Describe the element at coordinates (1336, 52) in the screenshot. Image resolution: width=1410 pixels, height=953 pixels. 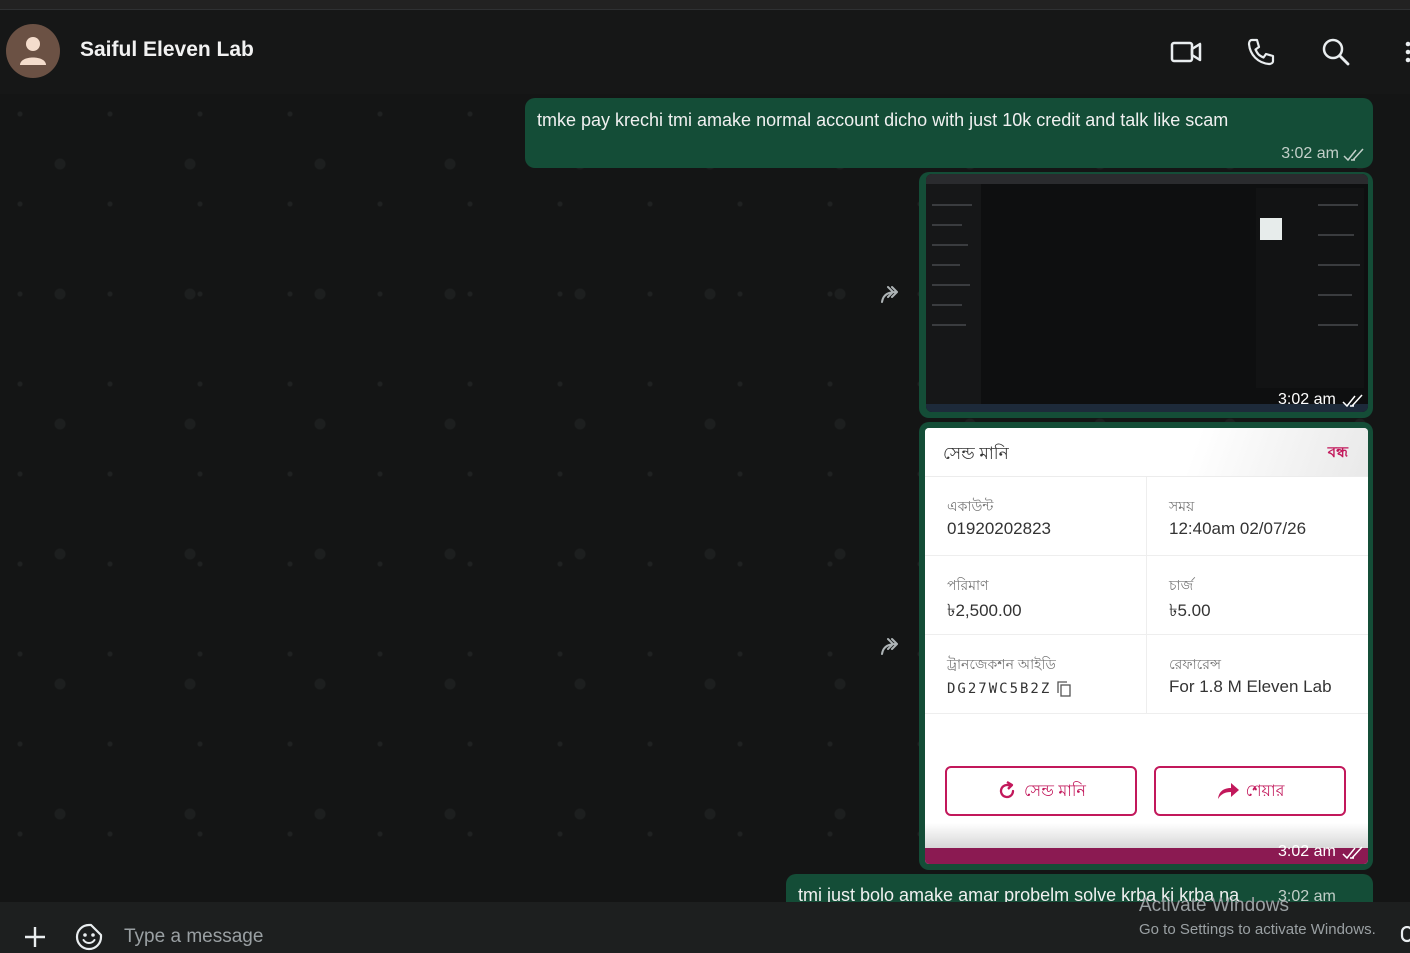
I see `search-icon` at that location.